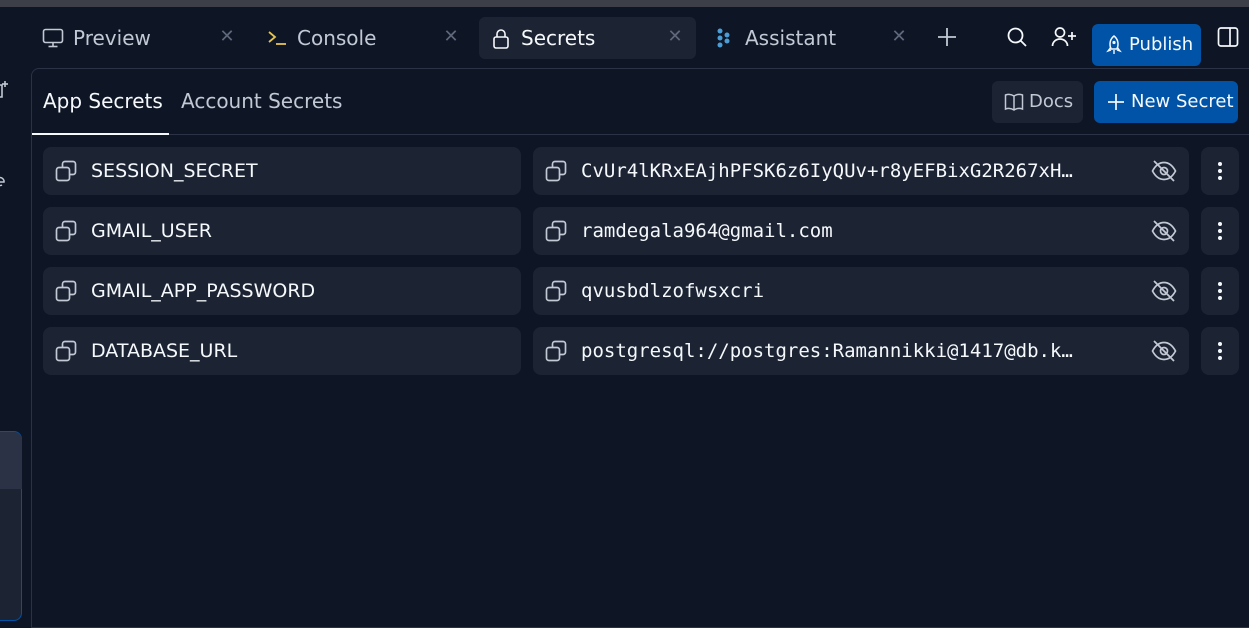 The height and width of the screenshot is (628, 1249). What do you see at coordinates (100, 134) in the screenshot?
I see `active-subtab-indicator` at bounding box center [100, 134].